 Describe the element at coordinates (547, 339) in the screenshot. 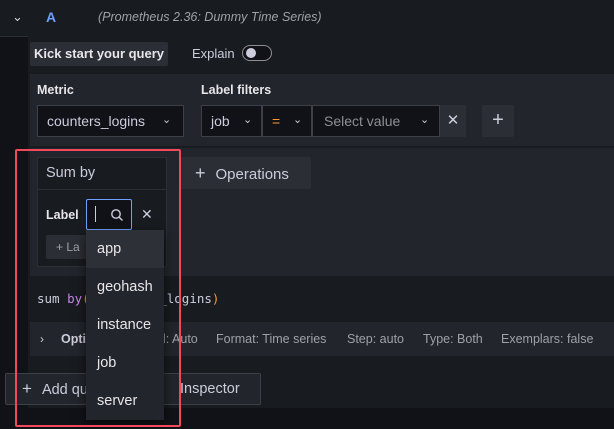

I see `option-exemplars: Exemplars: false` at that location.